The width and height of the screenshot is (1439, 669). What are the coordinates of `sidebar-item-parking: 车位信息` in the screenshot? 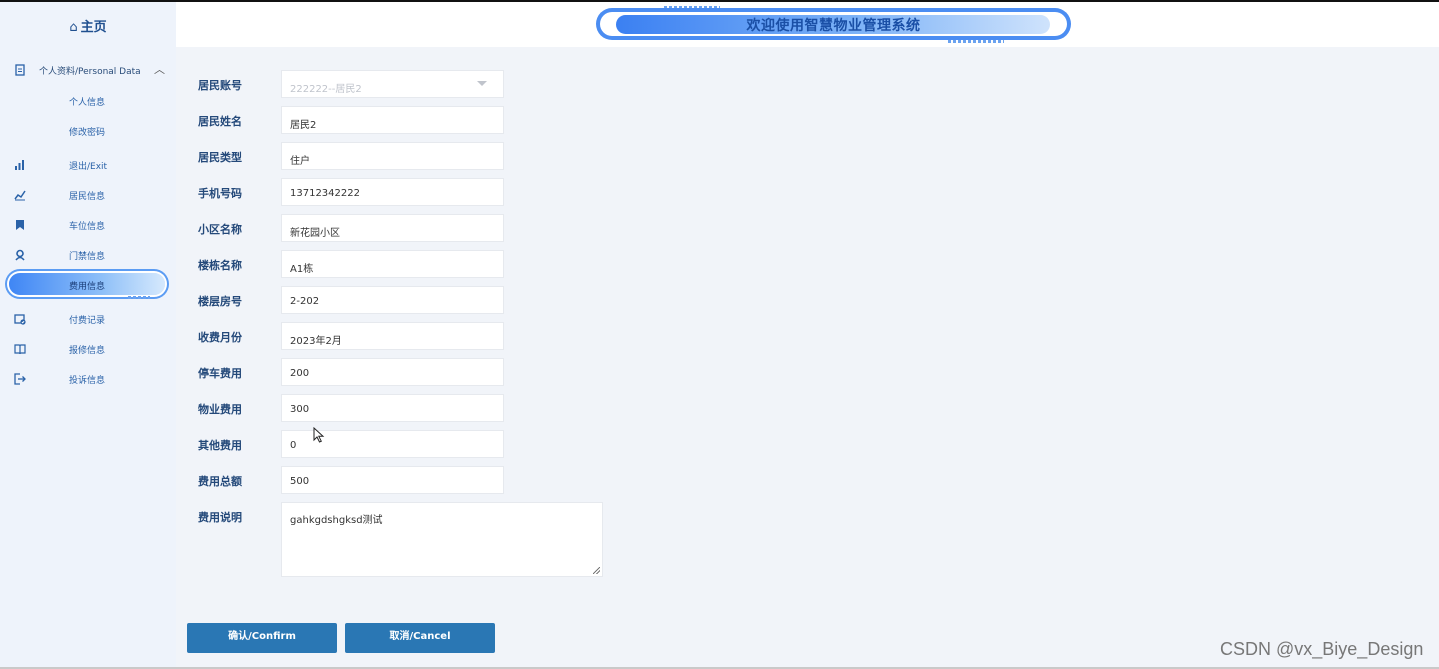 It's located at (88, 225).